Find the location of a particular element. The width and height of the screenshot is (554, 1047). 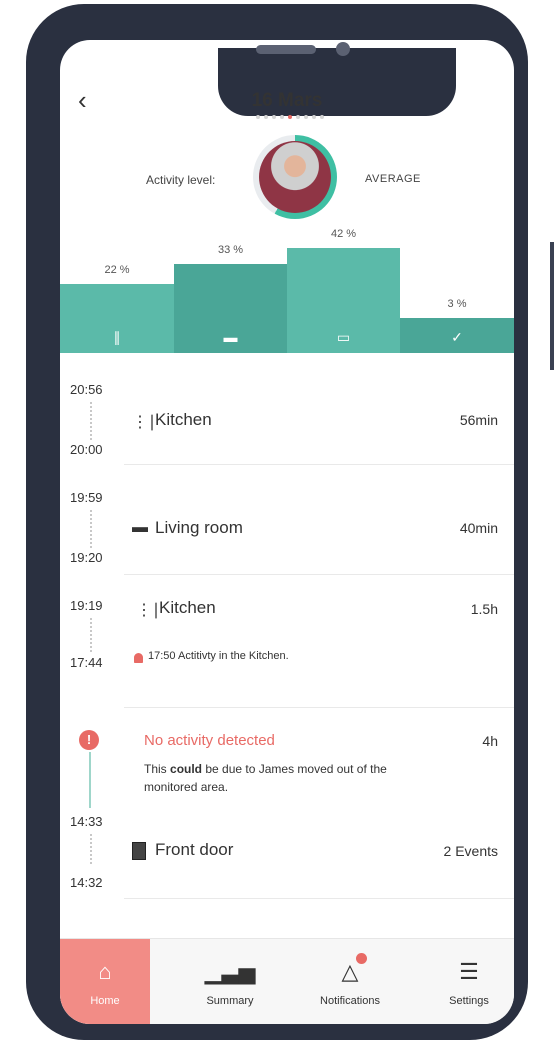

time-end: 19:19 is located at coordinates (86, 605).